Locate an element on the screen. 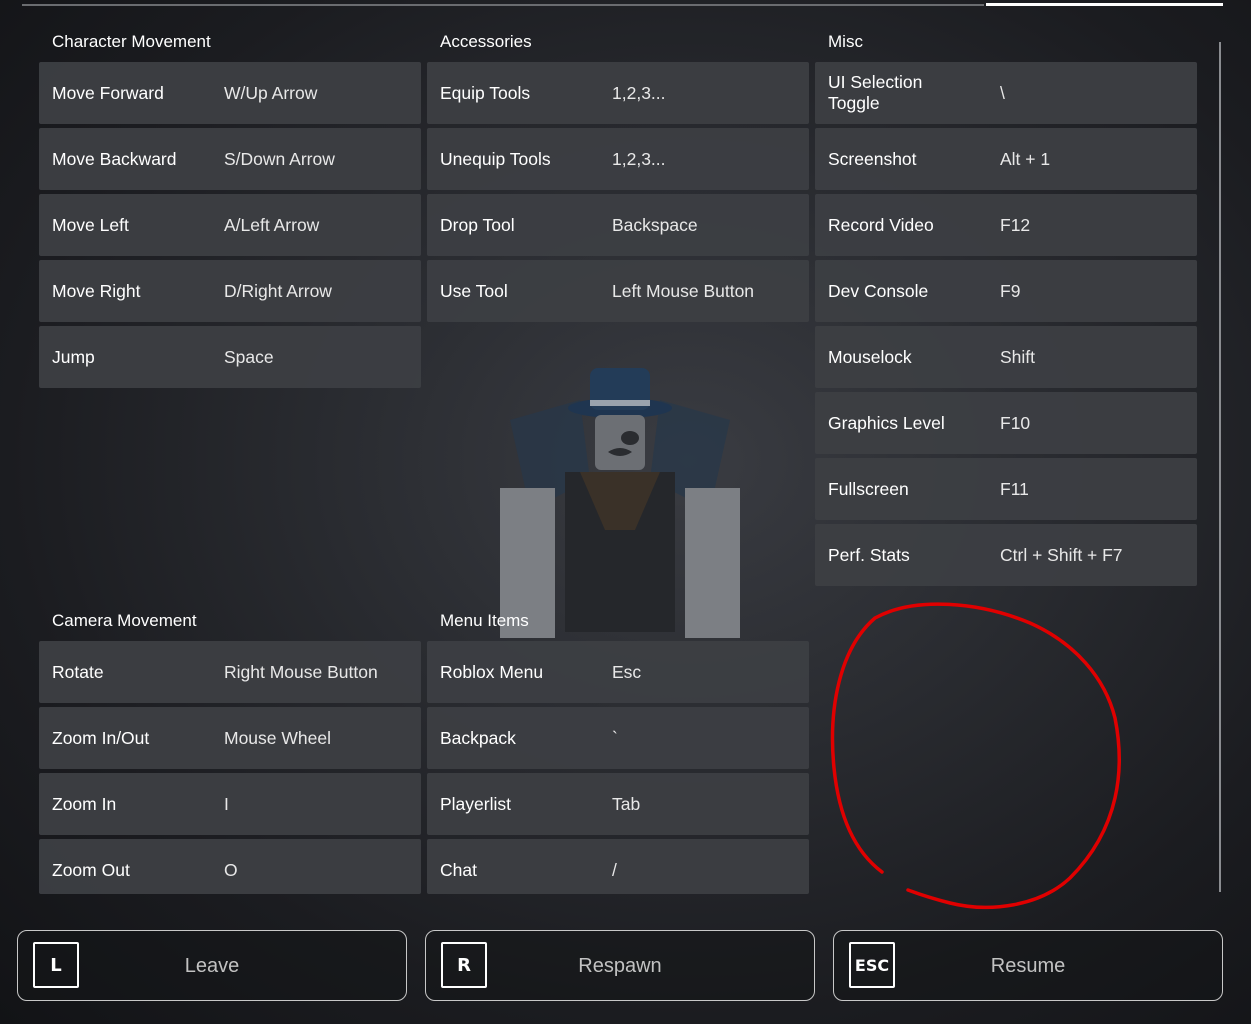  keybind-row: Record Video F12 is located at coordinates (1006, 225).